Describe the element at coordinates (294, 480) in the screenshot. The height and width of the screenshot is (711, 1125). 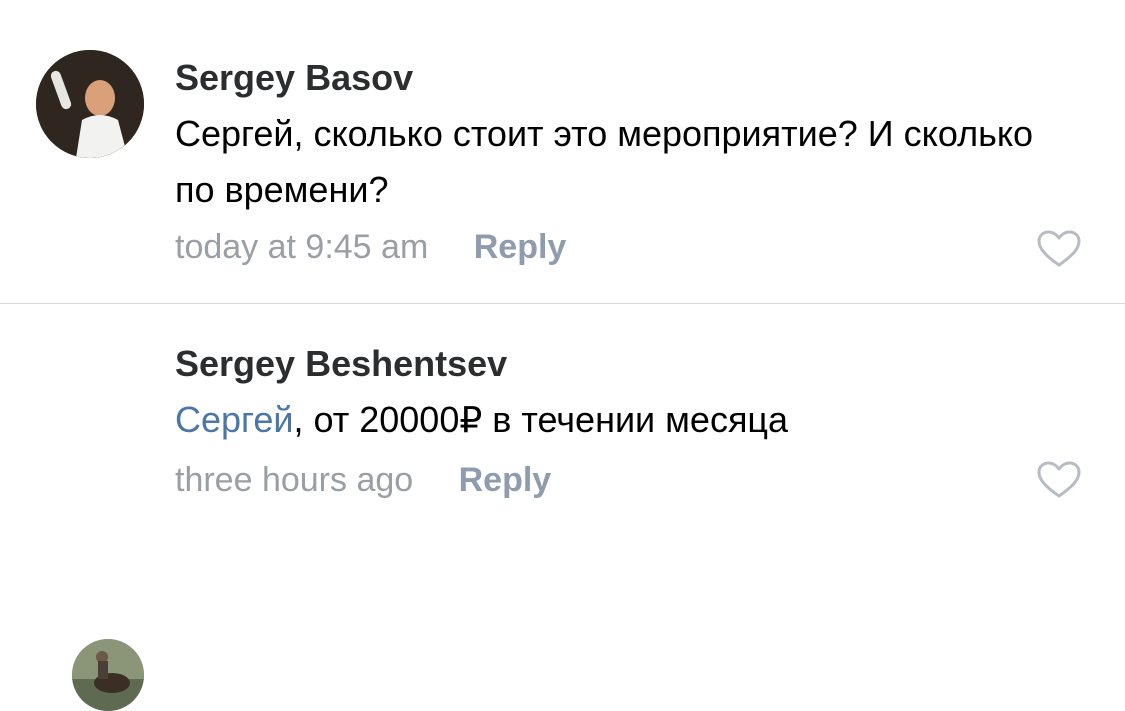
I see `comment-timestamp: three hours ago` at that location.